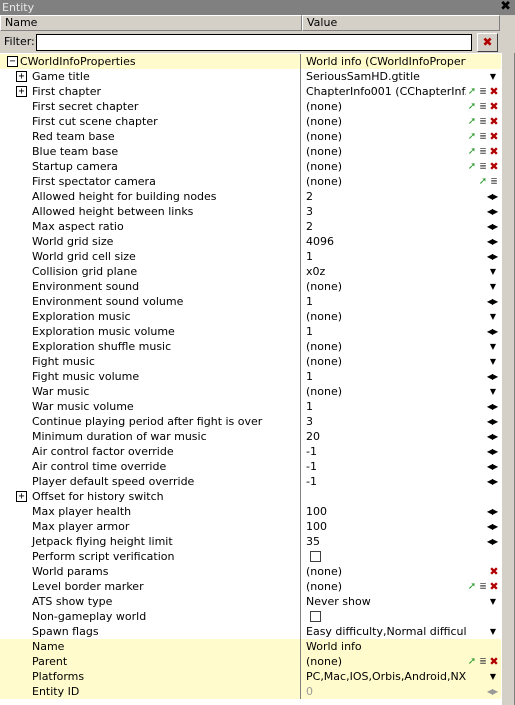 The image size is (515, 705). I want to click on property-row: Perform script verification, so click(250, 556).